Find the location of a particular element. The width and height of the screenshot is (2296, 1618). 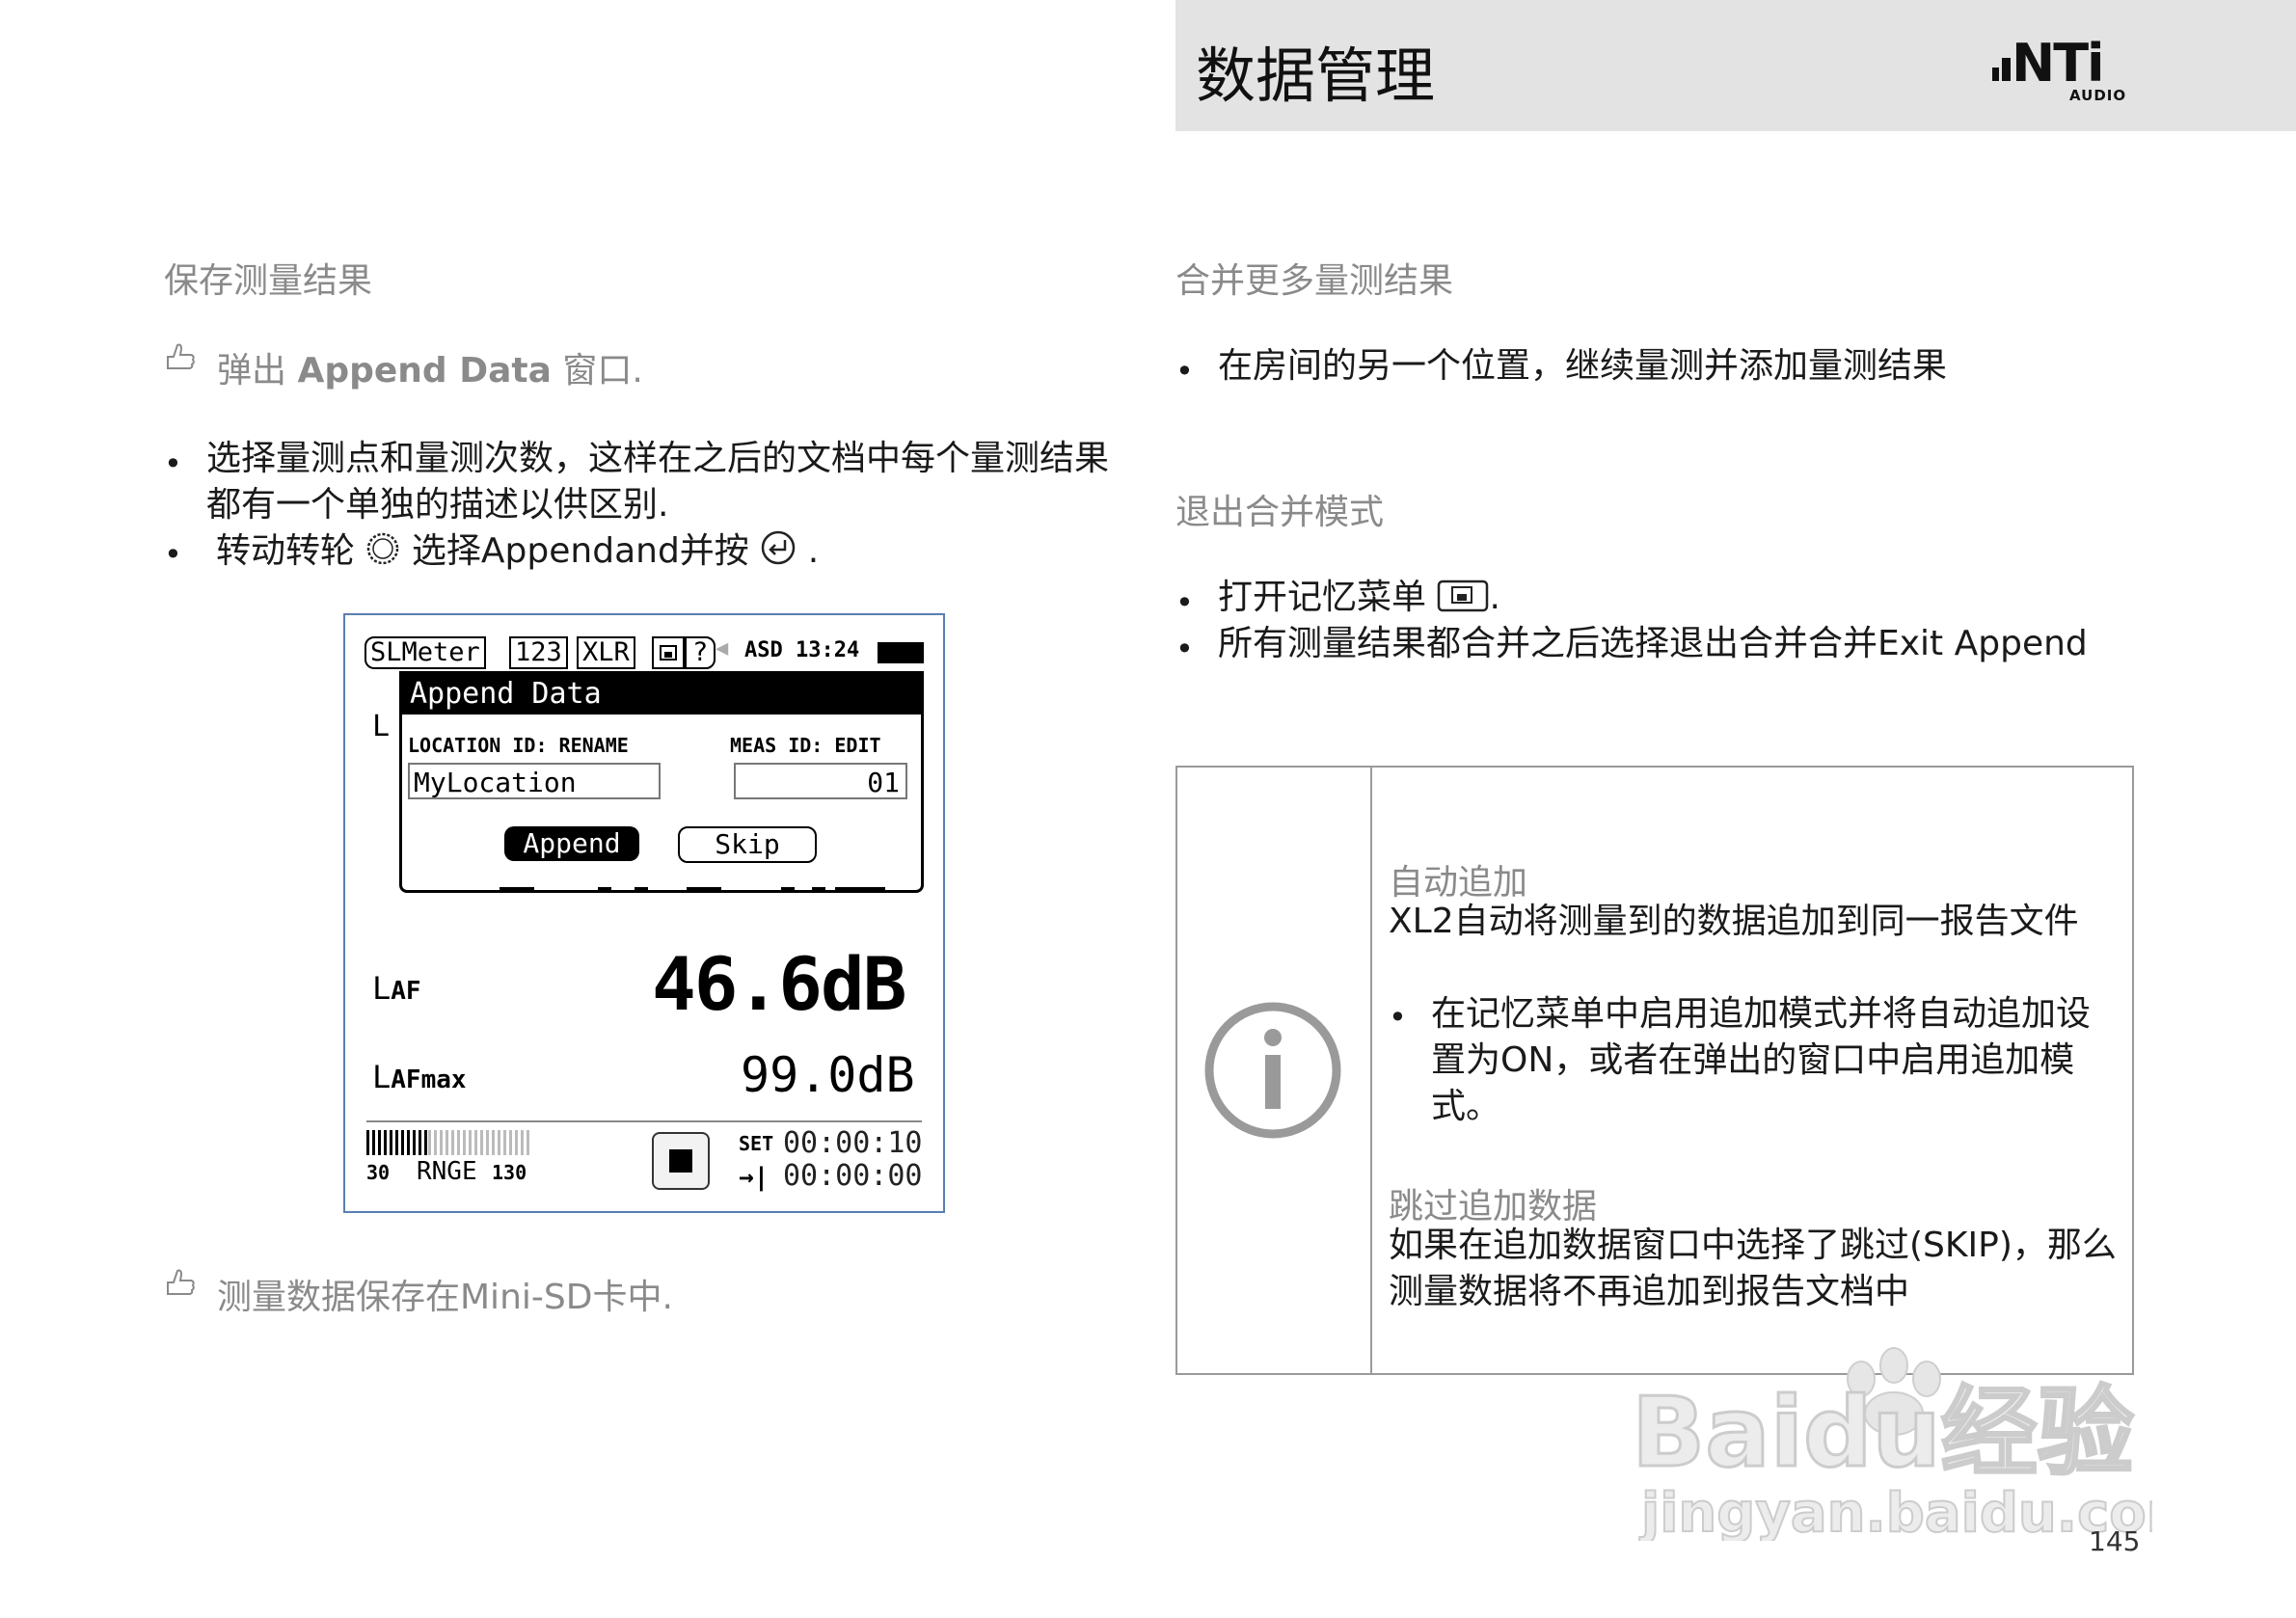

append-tip: 弹出 Append Data 窗口. is located at coordinates (430, 367).